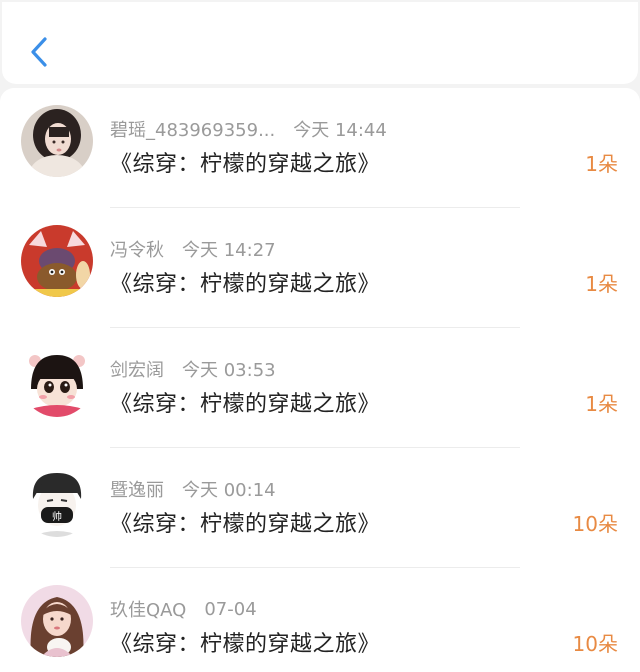 This screenshot has height=672, width=640. I want to click on chevron-left-icon, so click(39, 52).